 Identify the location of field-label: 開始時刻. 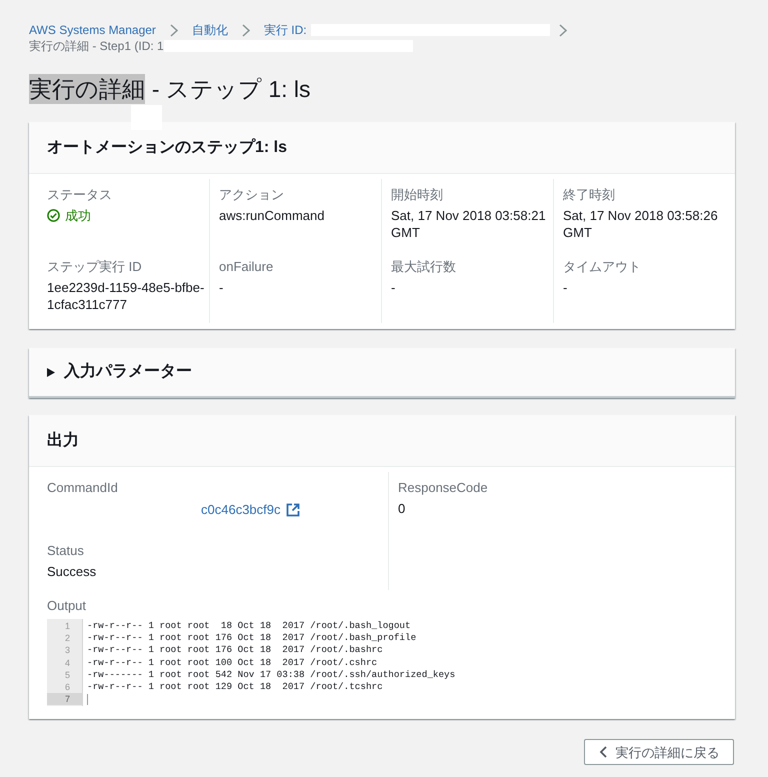
(417, 195).